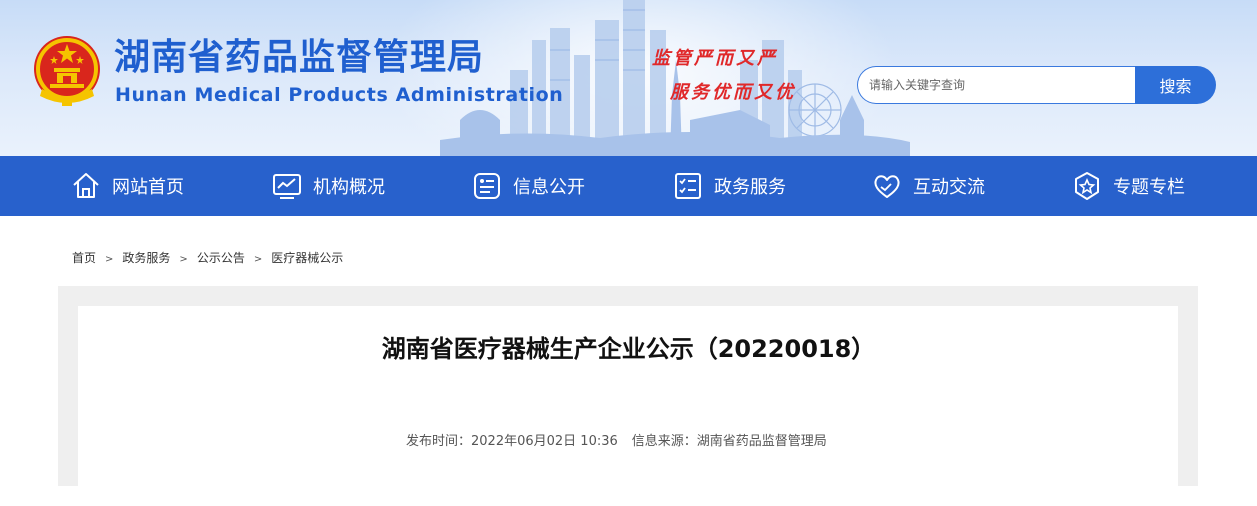  I want to click on star-badge-icon, so click(1087, 186).